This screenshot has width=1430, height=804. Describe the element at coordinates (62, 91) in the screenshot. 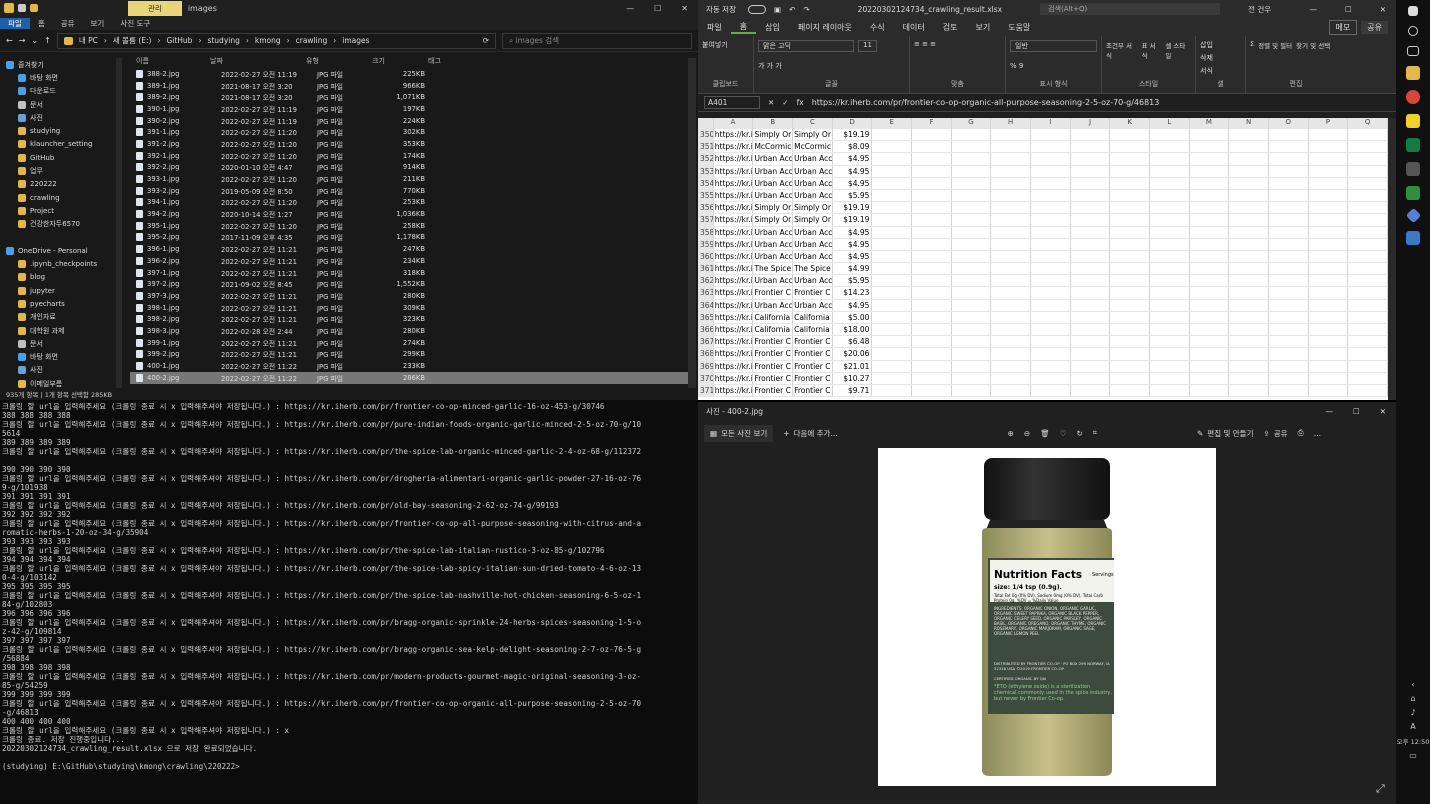

I see `nav-item: 다운로드` at that location.